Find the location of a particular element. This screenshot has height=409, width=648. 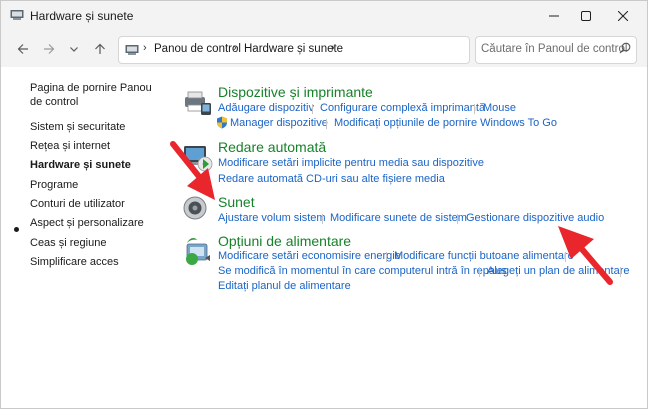

search-placeholder: Căutare în Panoul de control is located at coordinates (554, 49).